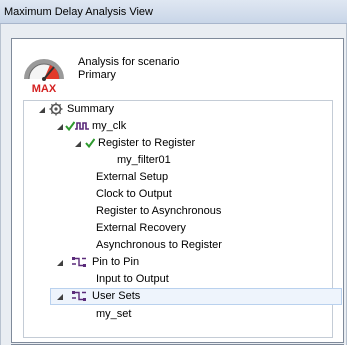  Describe the element at coordinates (196, 194) in the screenshot. I see `tree-node-clock-to-output: Clock to Output` at that location.